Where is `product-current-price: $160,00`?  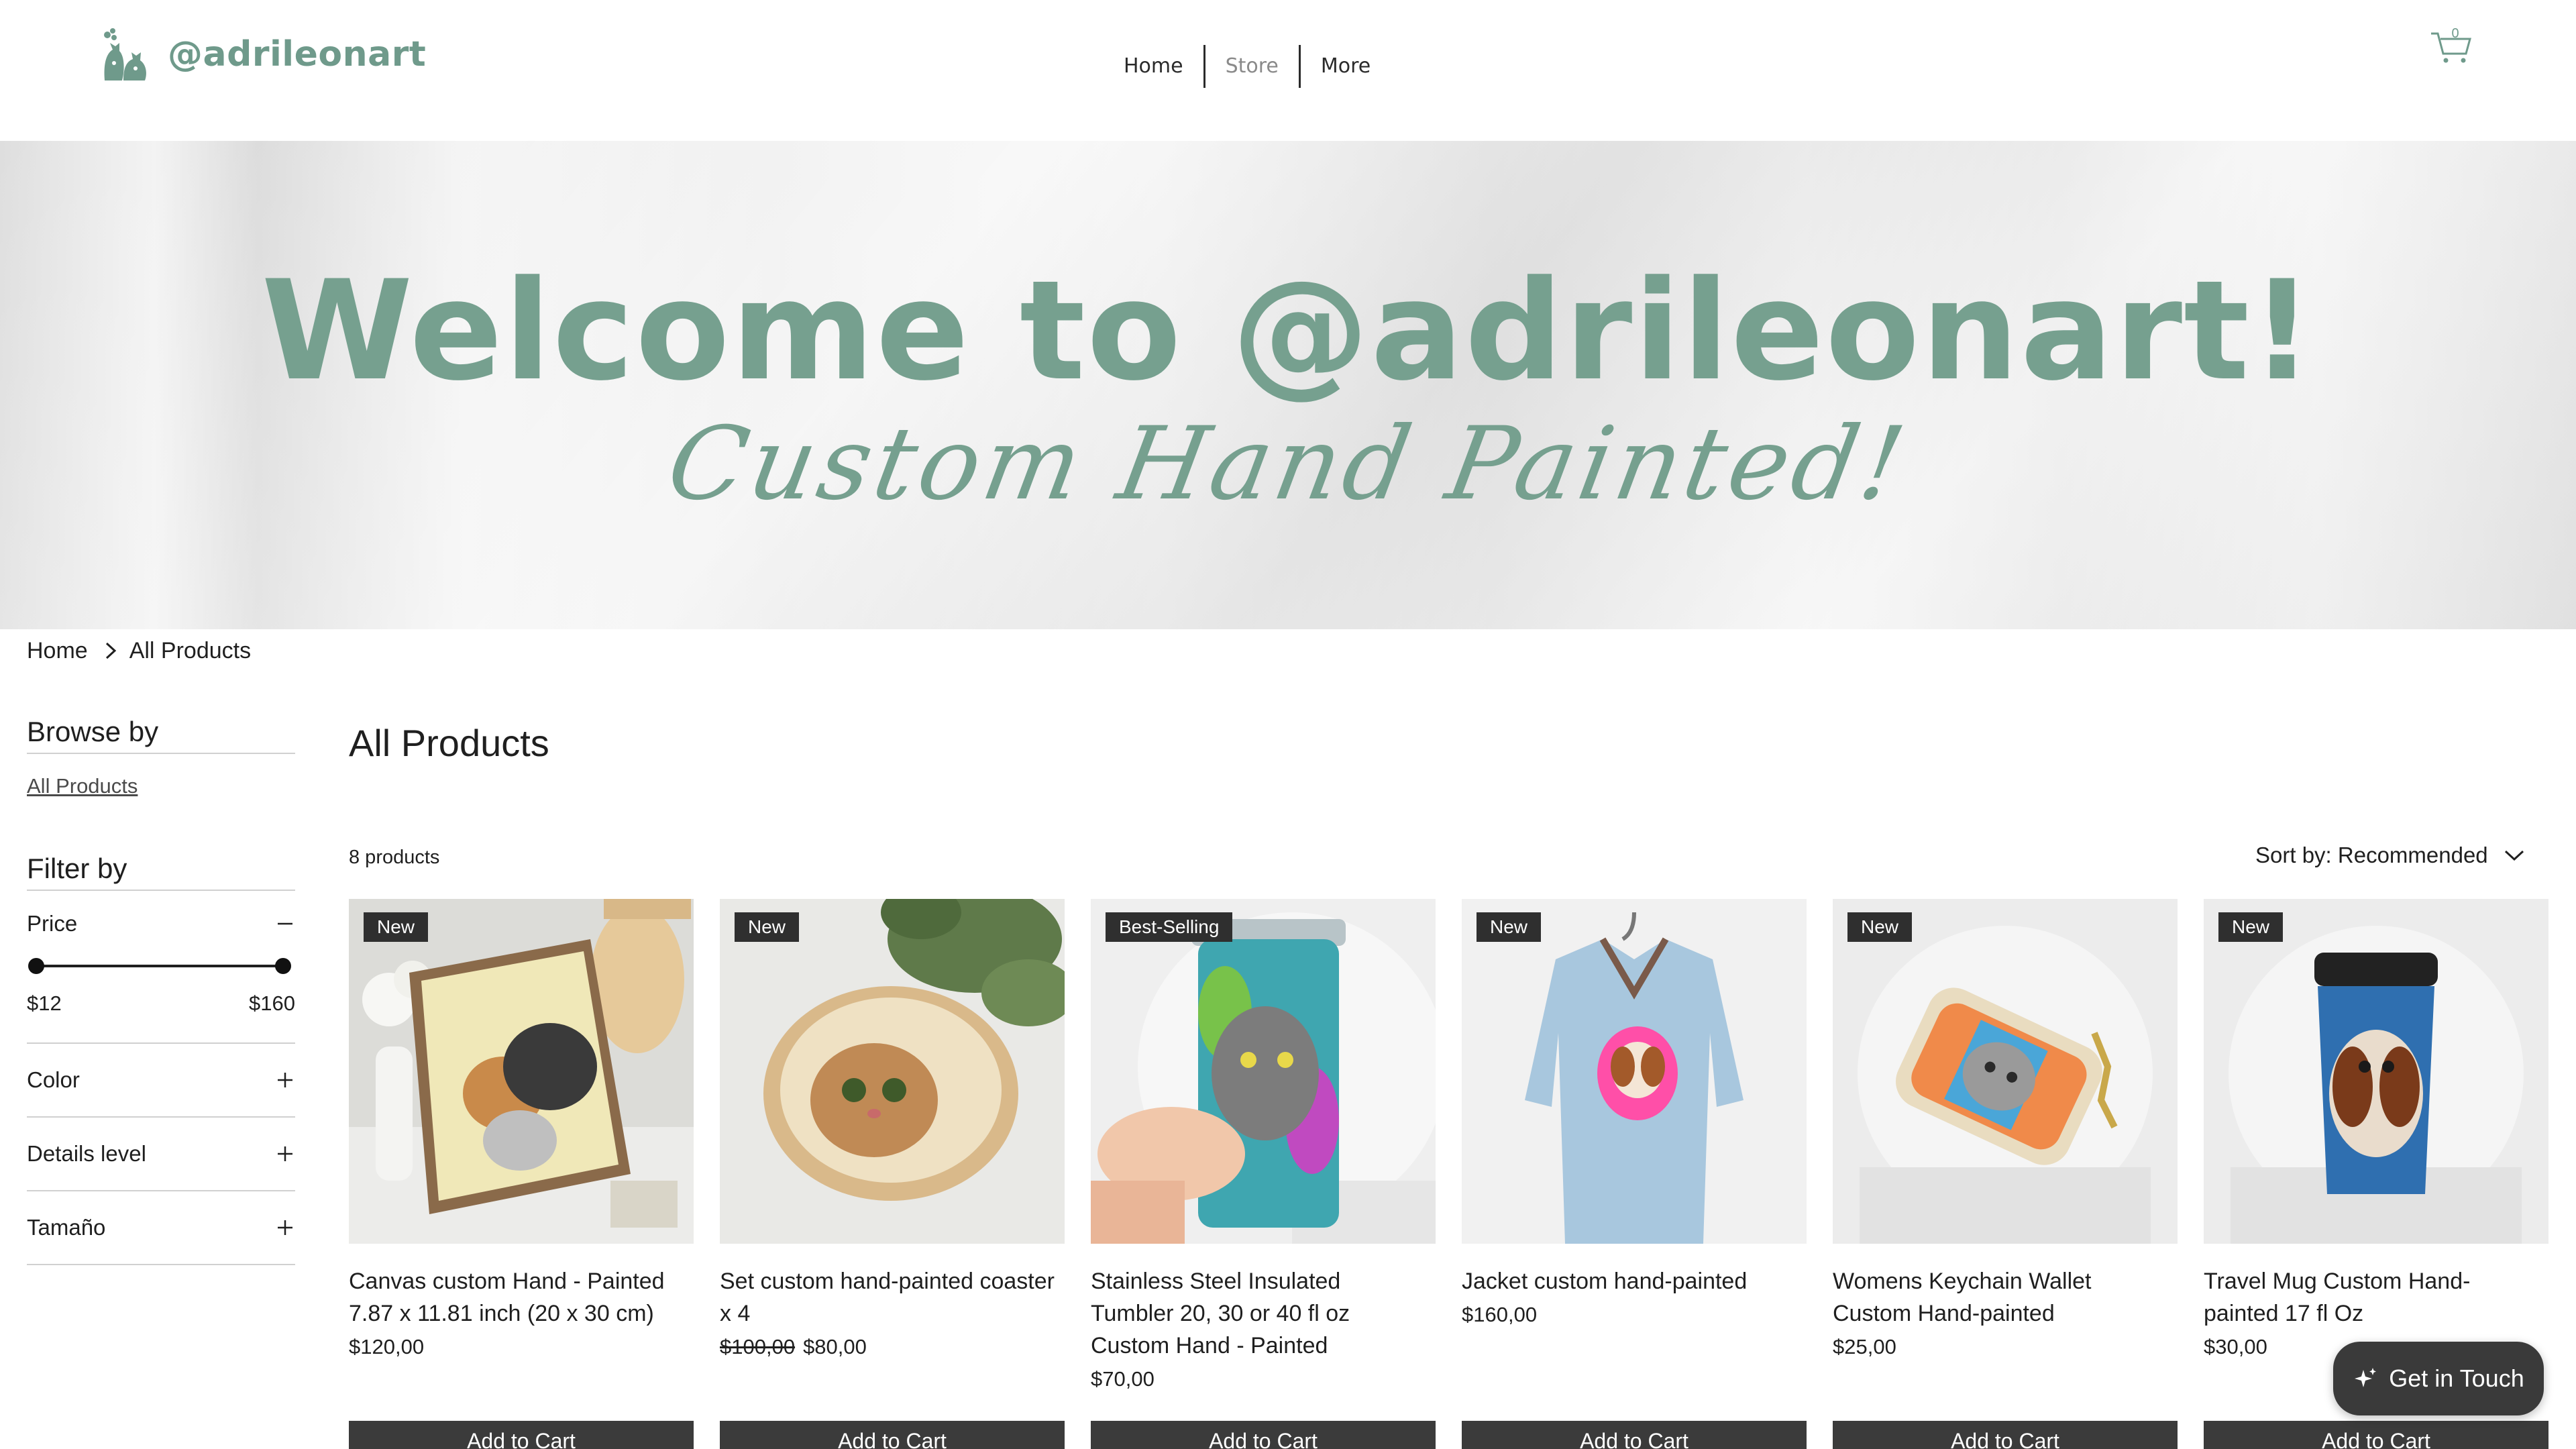
product-current-price: $160,00 is located at coordinates (1500, 1314).